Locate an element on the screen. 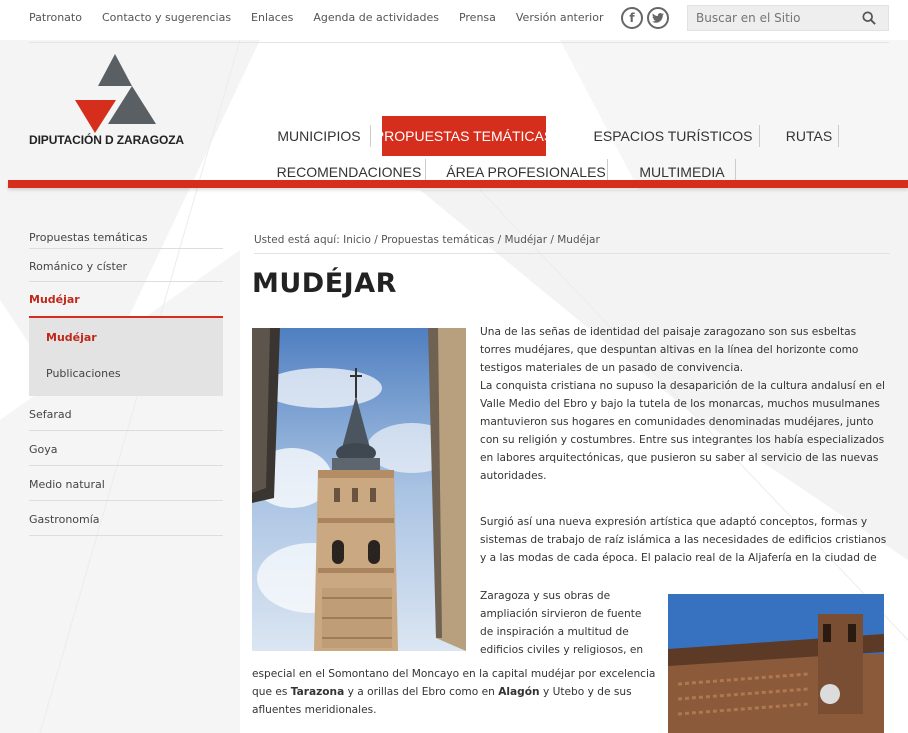 Image resolution: width=908 pixels, height=733 pixels. sidebar-item-label: Sefarad is located at coordinates (50, 414).